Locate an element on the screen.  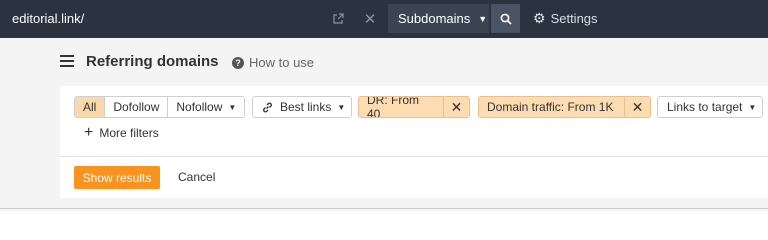
show-results-button: Show results is located at coordinates (117, 177).